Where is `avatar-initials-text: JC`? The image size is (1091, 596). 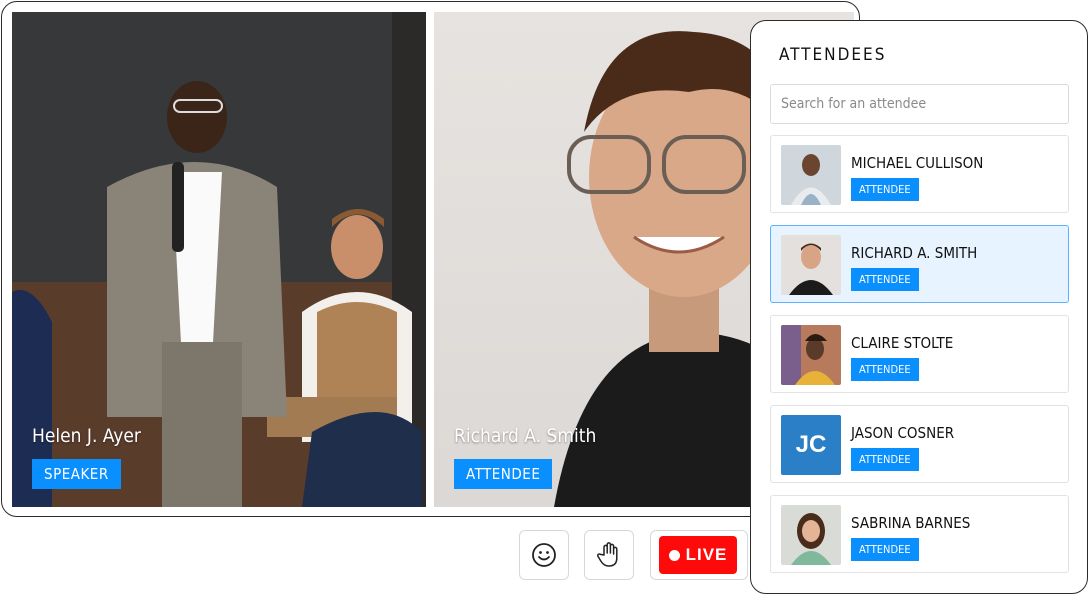 avatar-initials-text: JC is located at coordinates (811, 445).